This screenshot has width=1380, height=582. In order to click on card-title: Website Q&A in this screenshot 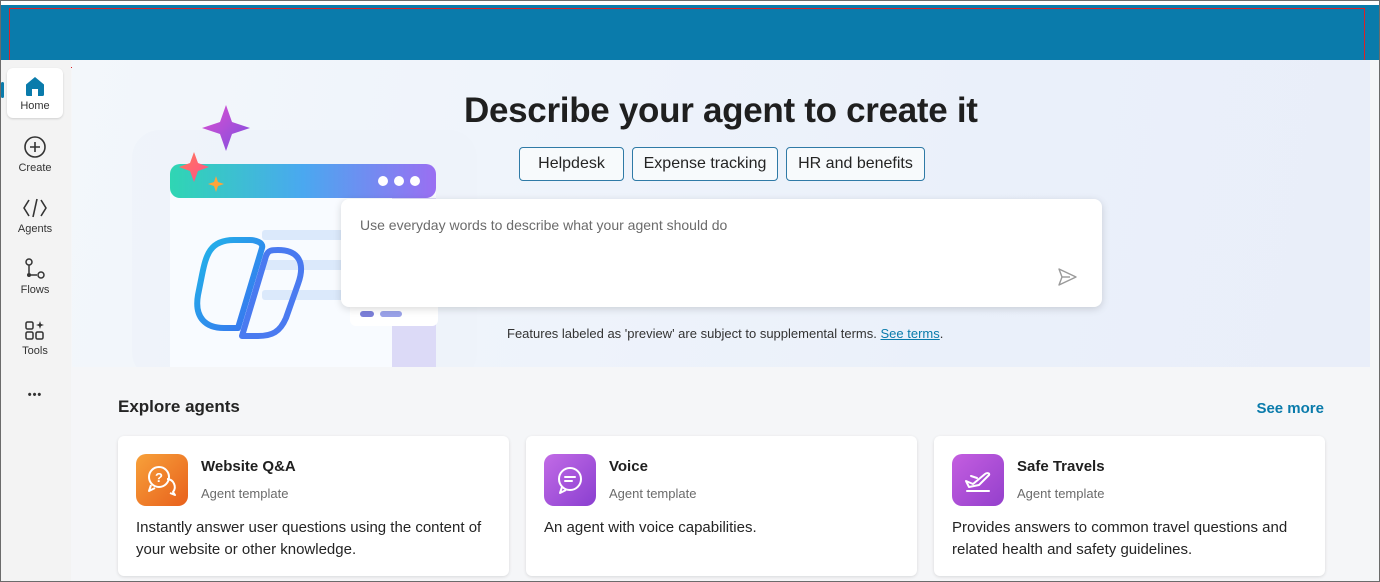, I will do `click(248, 466)`.